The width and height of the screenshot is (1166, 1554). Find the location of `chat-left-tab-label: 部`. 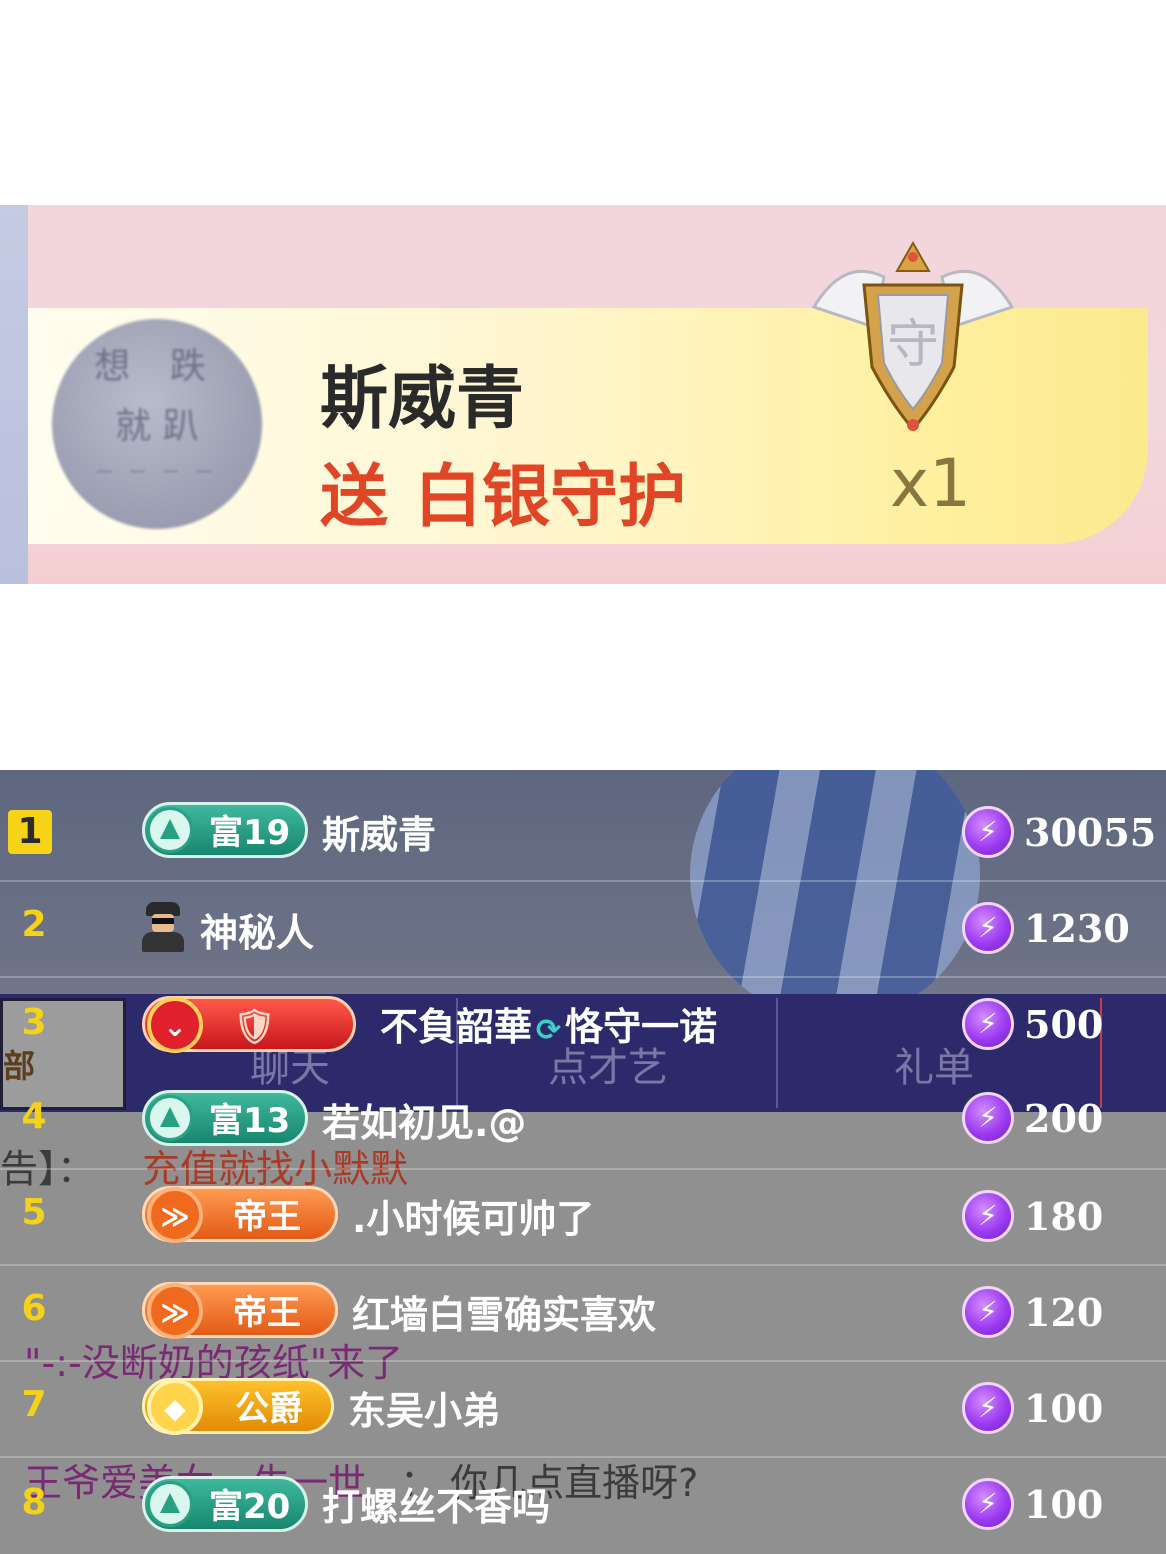

chat-left-tab-label: 部 is located at coordinates (19, 1066).